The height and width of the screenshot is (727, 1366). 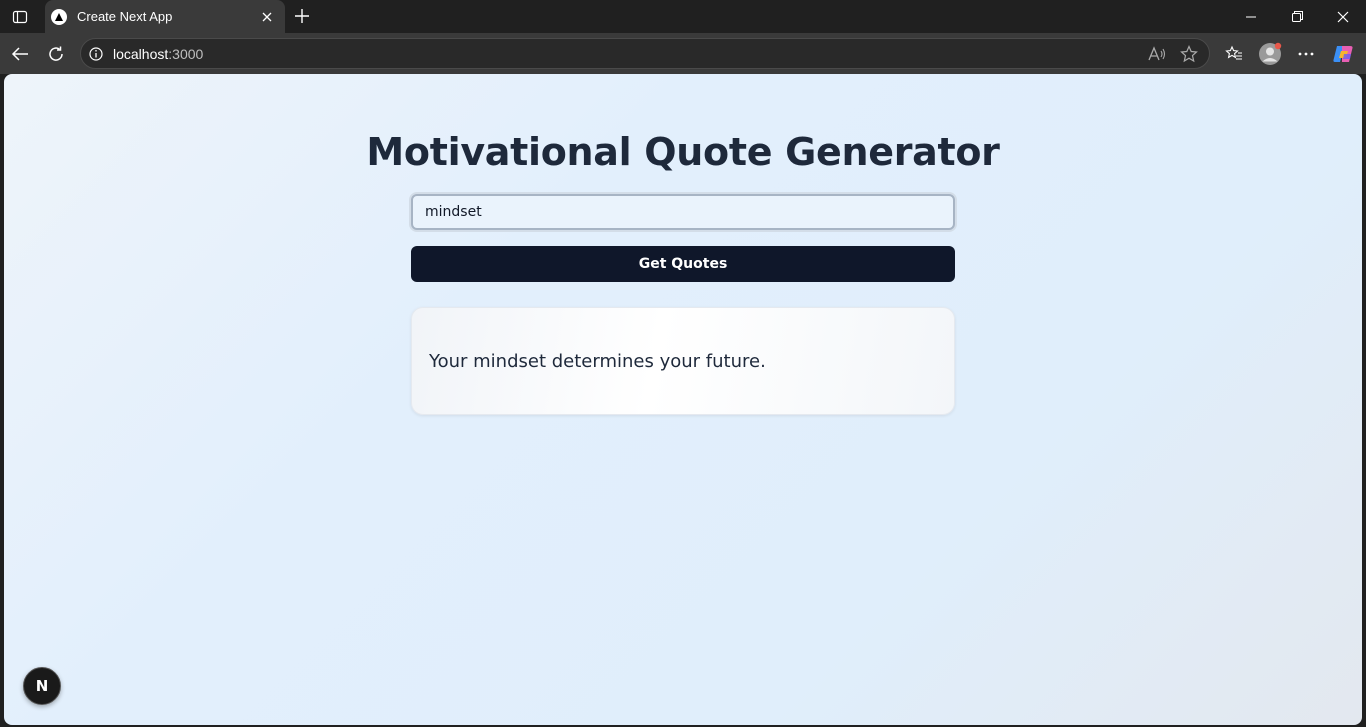 What do you see at coordinates (683, 212) in the screenshot?
I see `topic-search-input` at bounding box center [683, 212].